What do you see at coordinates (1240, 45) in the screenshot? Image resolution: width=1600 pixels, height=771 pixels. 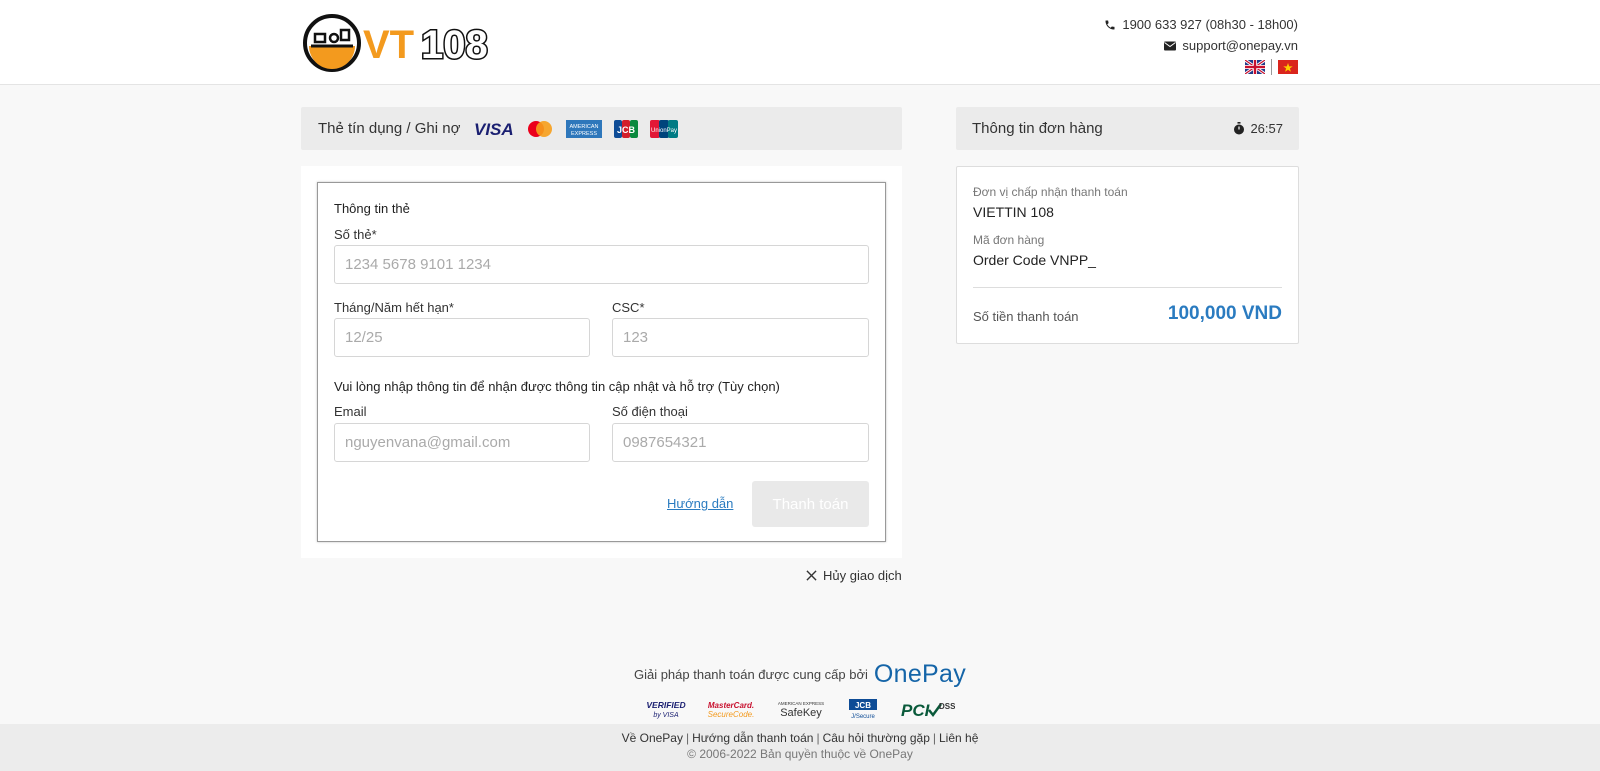 I see `email-text: support@onepay.vn` at bounding box center [1240, 45].